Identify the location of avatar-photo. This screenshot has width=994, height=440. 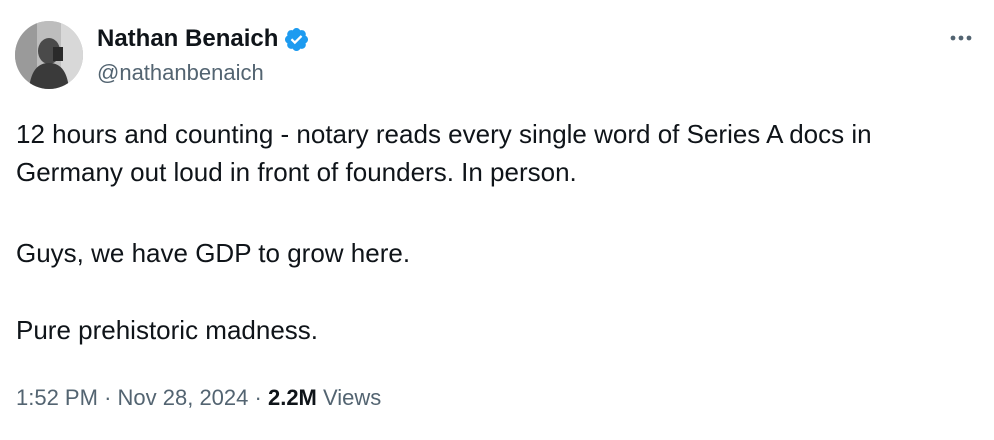
(49, 55).